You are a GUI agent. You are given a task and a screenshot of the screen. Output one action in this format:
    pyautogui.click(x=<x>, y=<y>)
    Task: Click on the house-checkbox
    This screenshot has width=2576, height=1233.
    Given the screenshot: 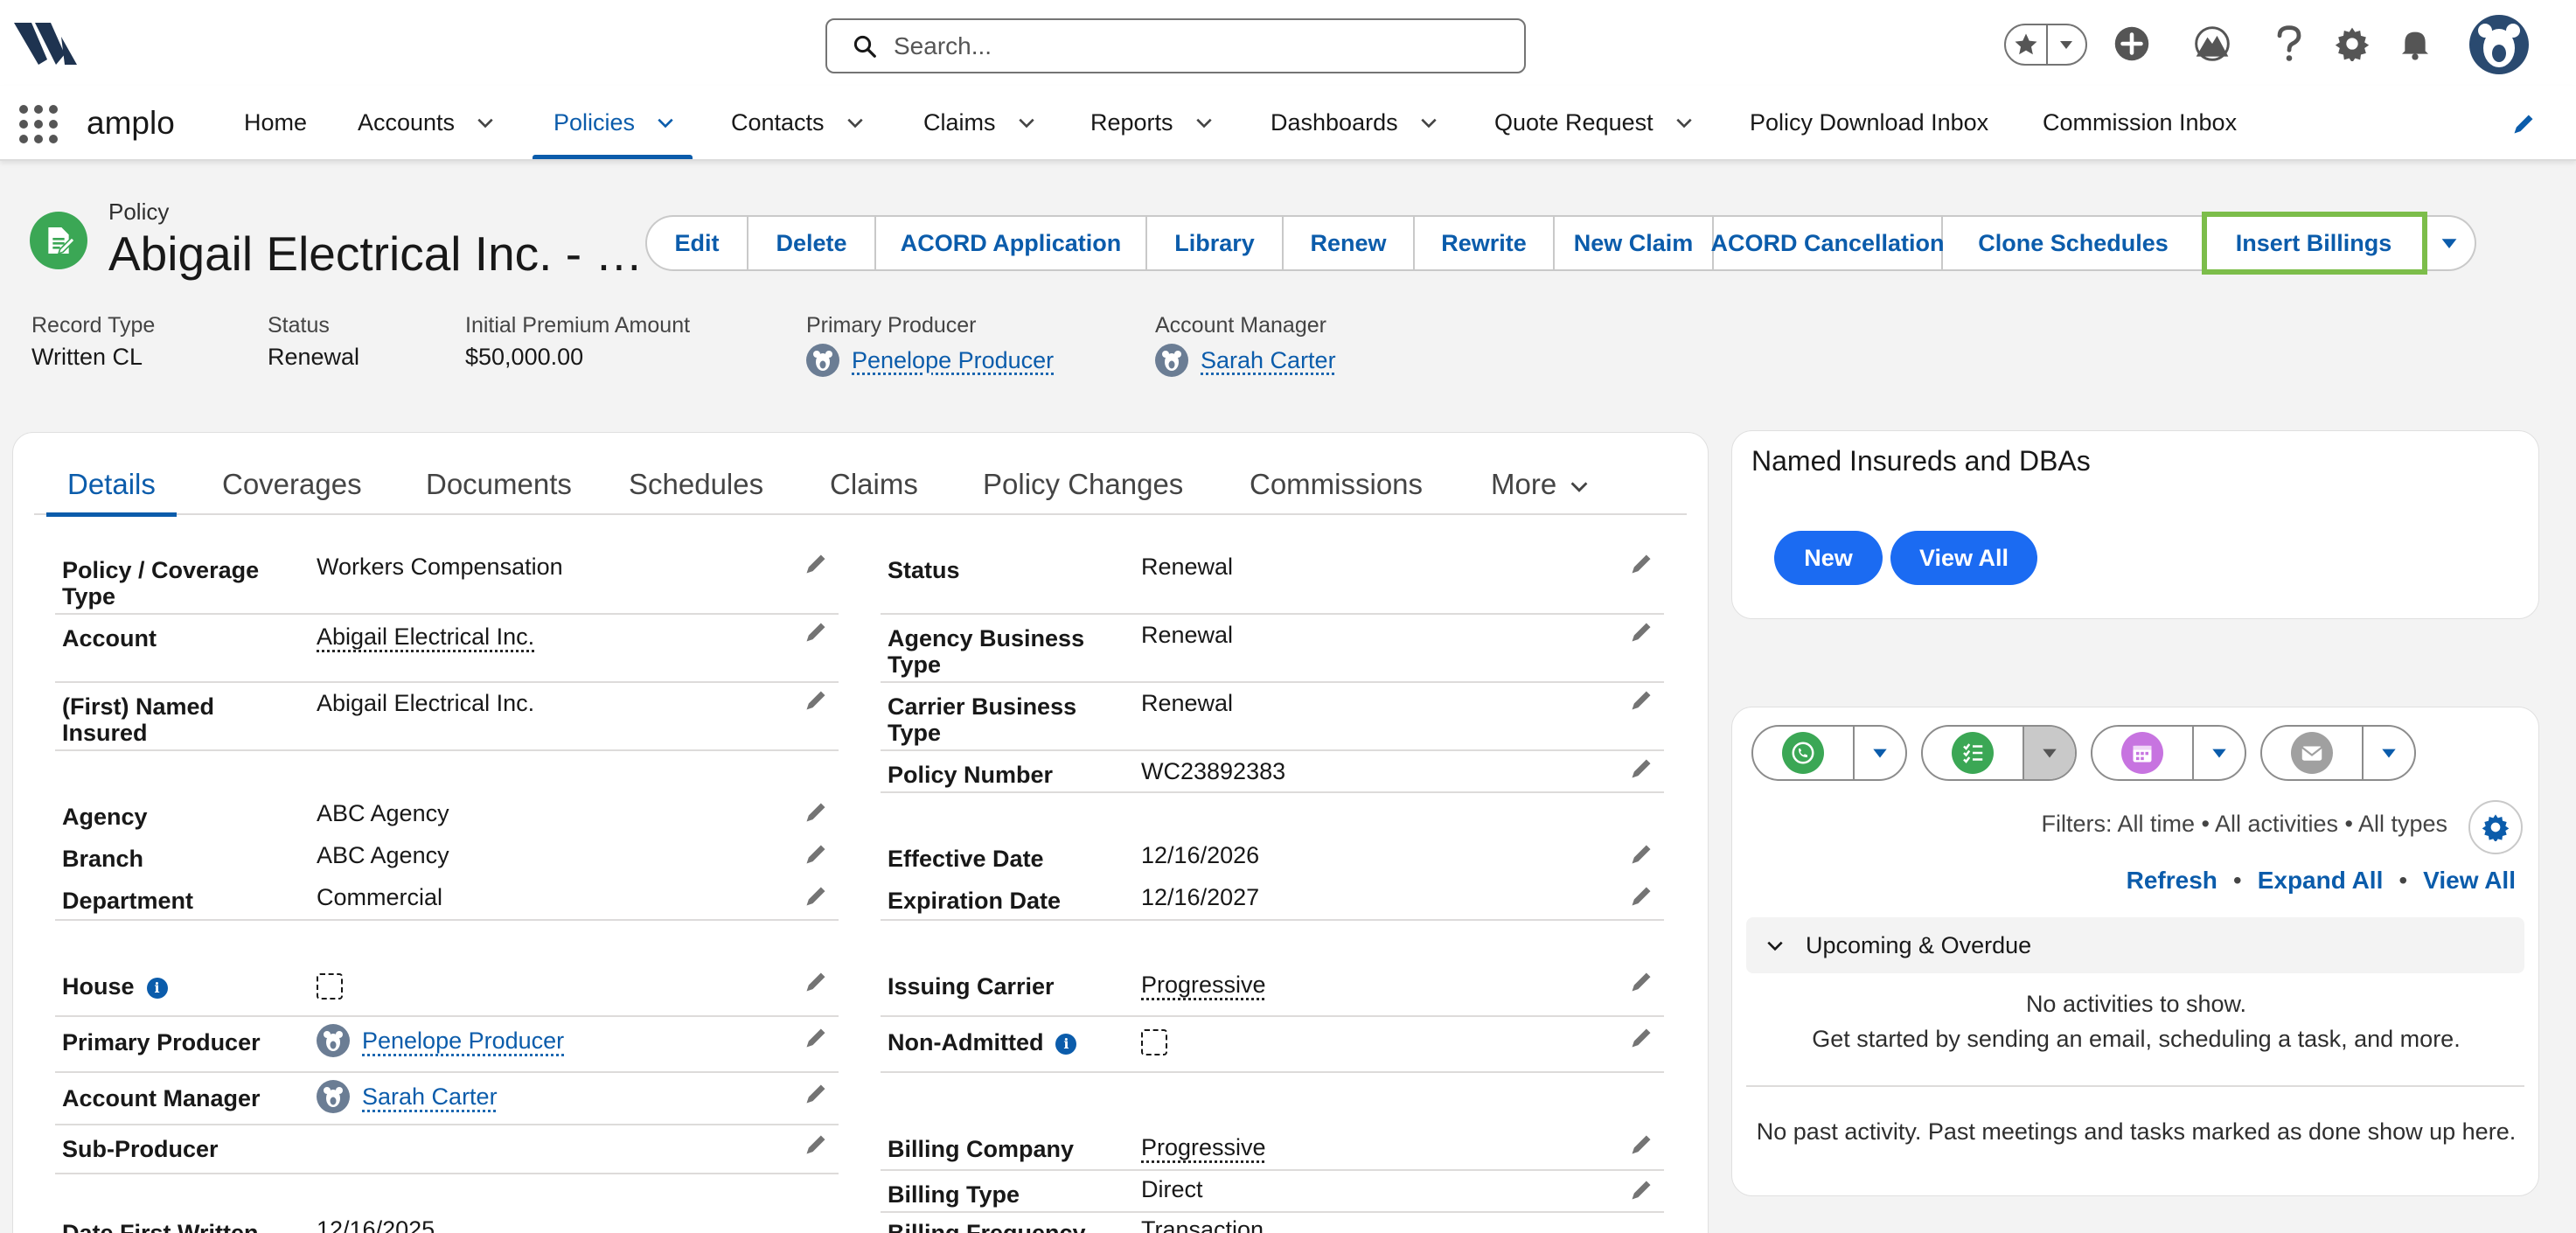 What is the action you would take?
    pyautogui.click(x=330, y=986)
    